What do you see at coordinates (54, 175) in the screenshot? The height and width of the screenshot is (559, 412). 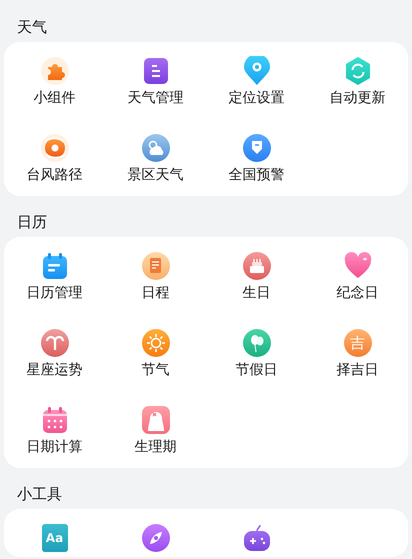 I see `tool-label: 台风路径` at bounding box center [54, 175].